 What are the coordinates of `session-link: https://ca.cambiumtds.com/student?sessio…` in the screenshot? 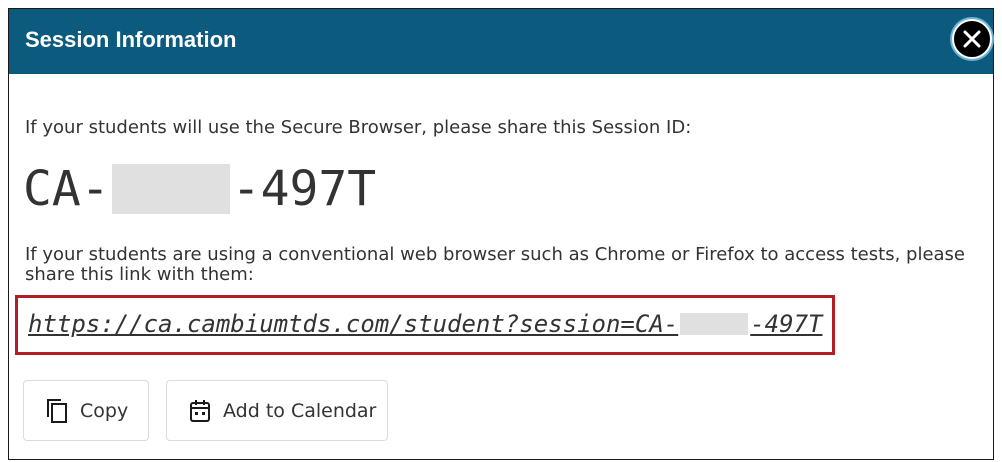 It's located at (425, 324).